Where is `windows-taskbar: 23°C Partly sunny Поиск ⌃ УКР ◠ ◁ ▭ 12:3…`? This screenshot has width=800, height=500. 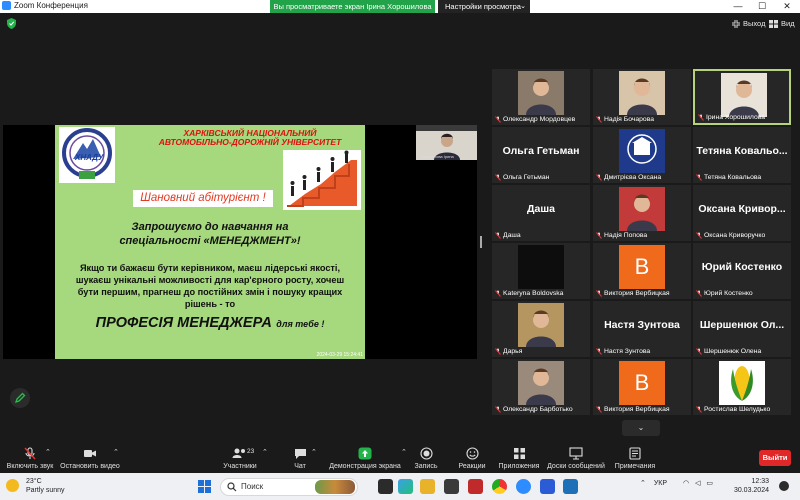 windows-taskbar: 23°C Partly sunny Поиск ⌃ УКР ◠ ◁ ▭ 12:3… is located at coordinates (400, 486).